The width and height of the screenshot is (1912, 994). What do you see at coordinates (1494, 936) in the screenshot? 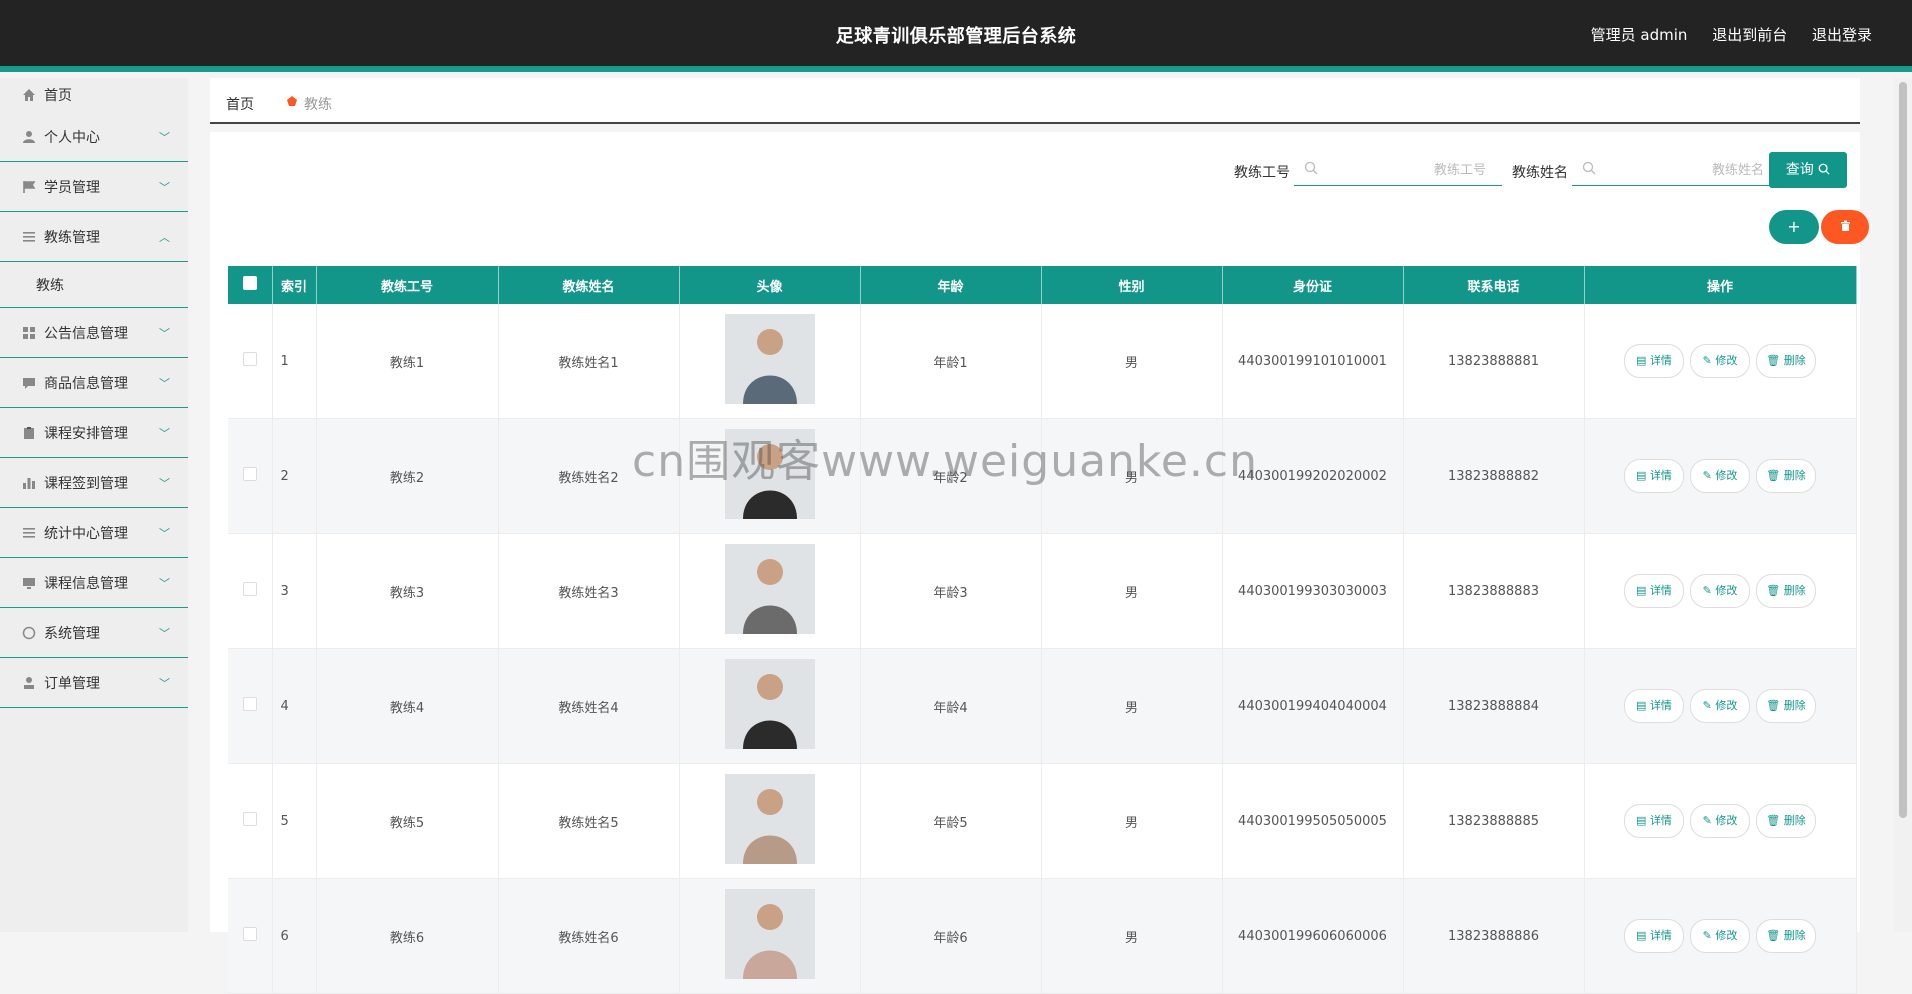
I see `row-phone: 13823888886` at bounding box center [1494, 936].